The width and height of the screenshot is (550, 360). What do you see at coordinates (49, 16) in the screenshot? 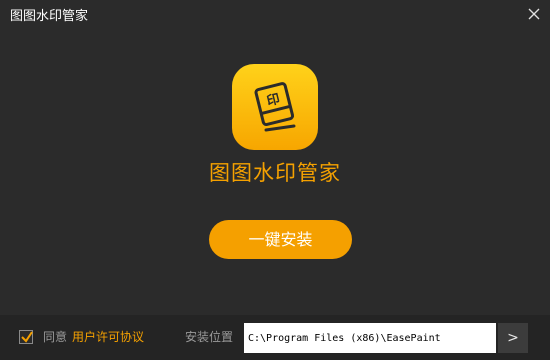
I see `window-title: 图图水印管家` at bounding box center [49, 16].